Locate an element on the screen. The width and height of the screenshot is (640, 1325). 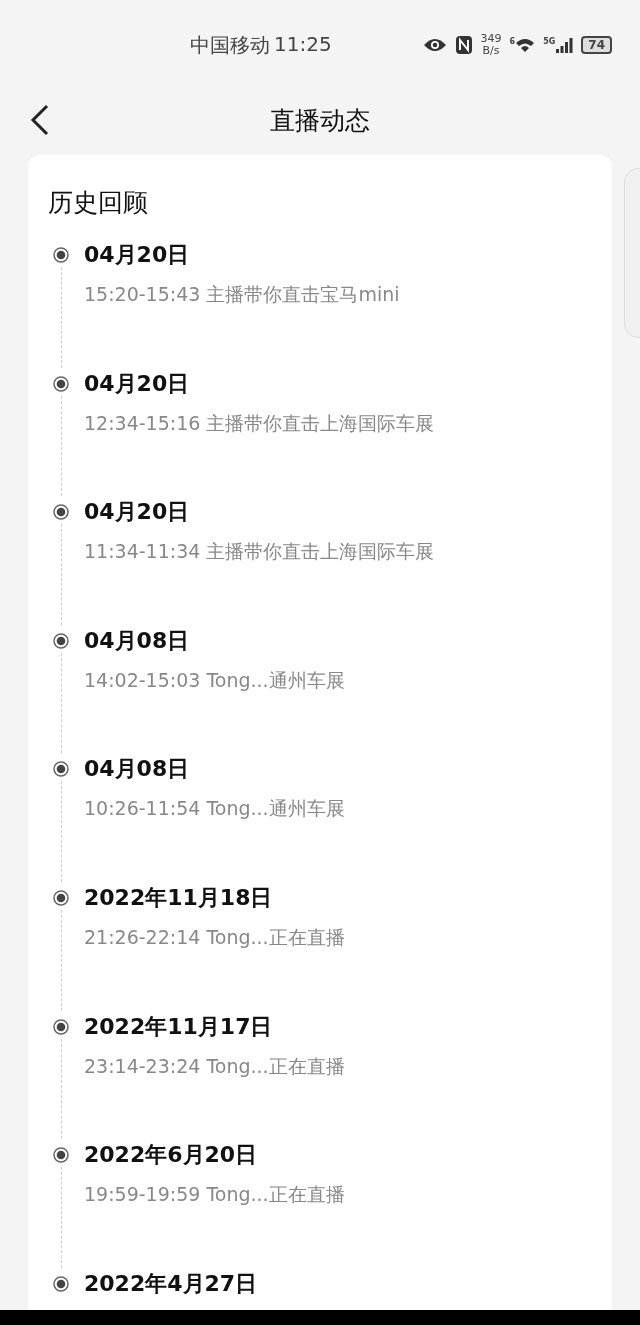
session-date: 2022年6月20日 is located at coordinates (214, 1155).